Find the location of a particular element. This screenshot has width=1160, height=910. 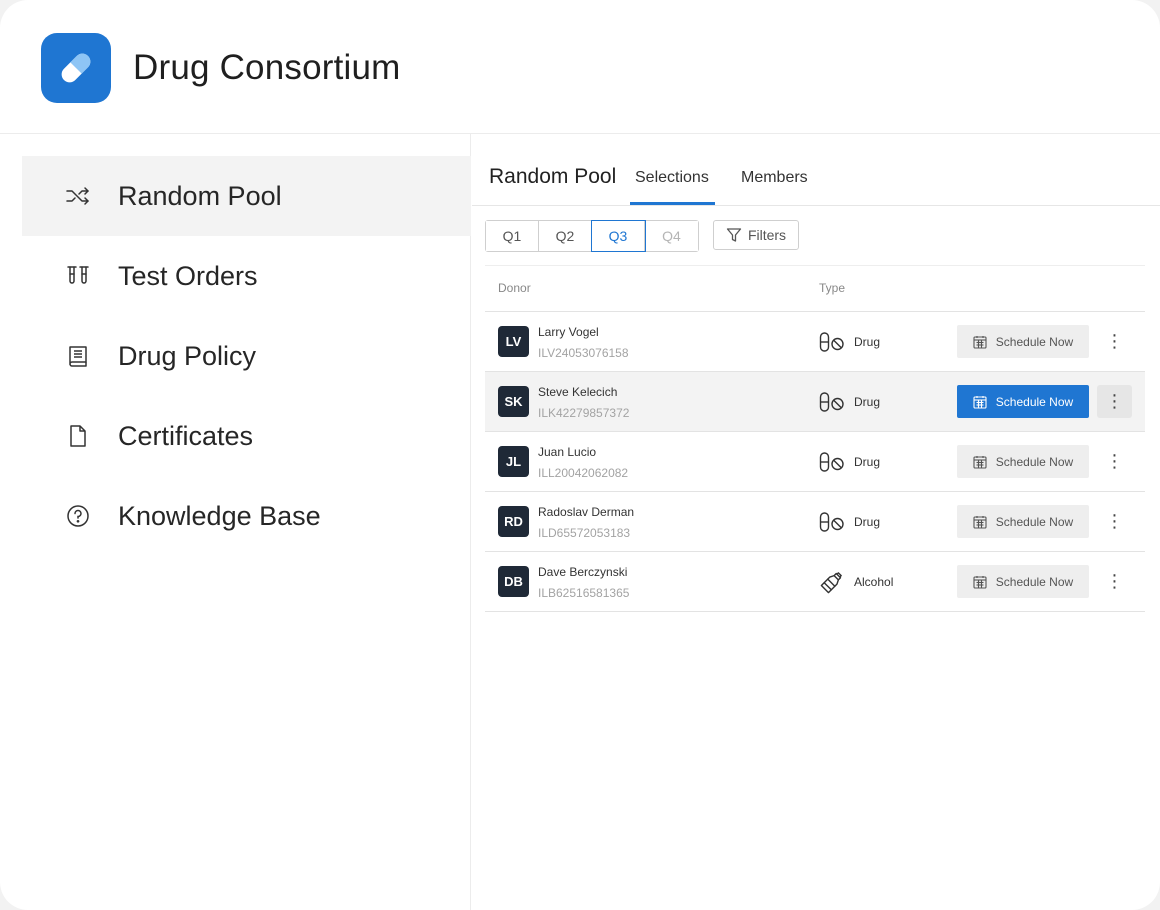

filters-button: Filters is located at coordinates (756, 235).